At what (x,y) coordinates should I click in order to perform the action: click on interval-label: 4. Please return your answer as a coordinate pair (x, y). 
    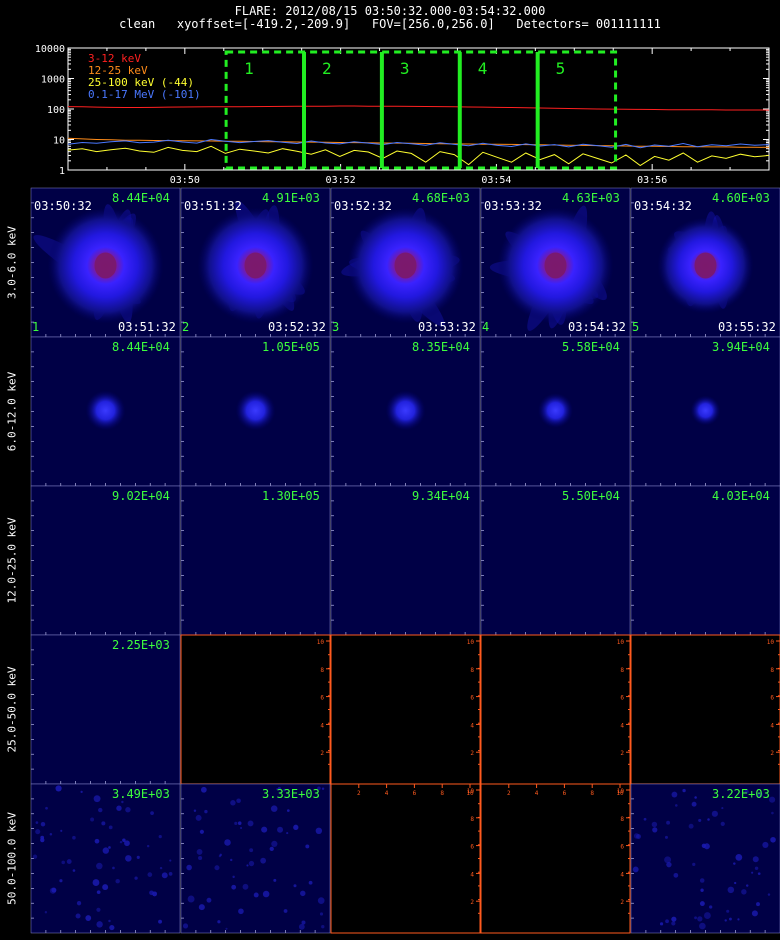
    Looking at the image, I should click on (483, 68).